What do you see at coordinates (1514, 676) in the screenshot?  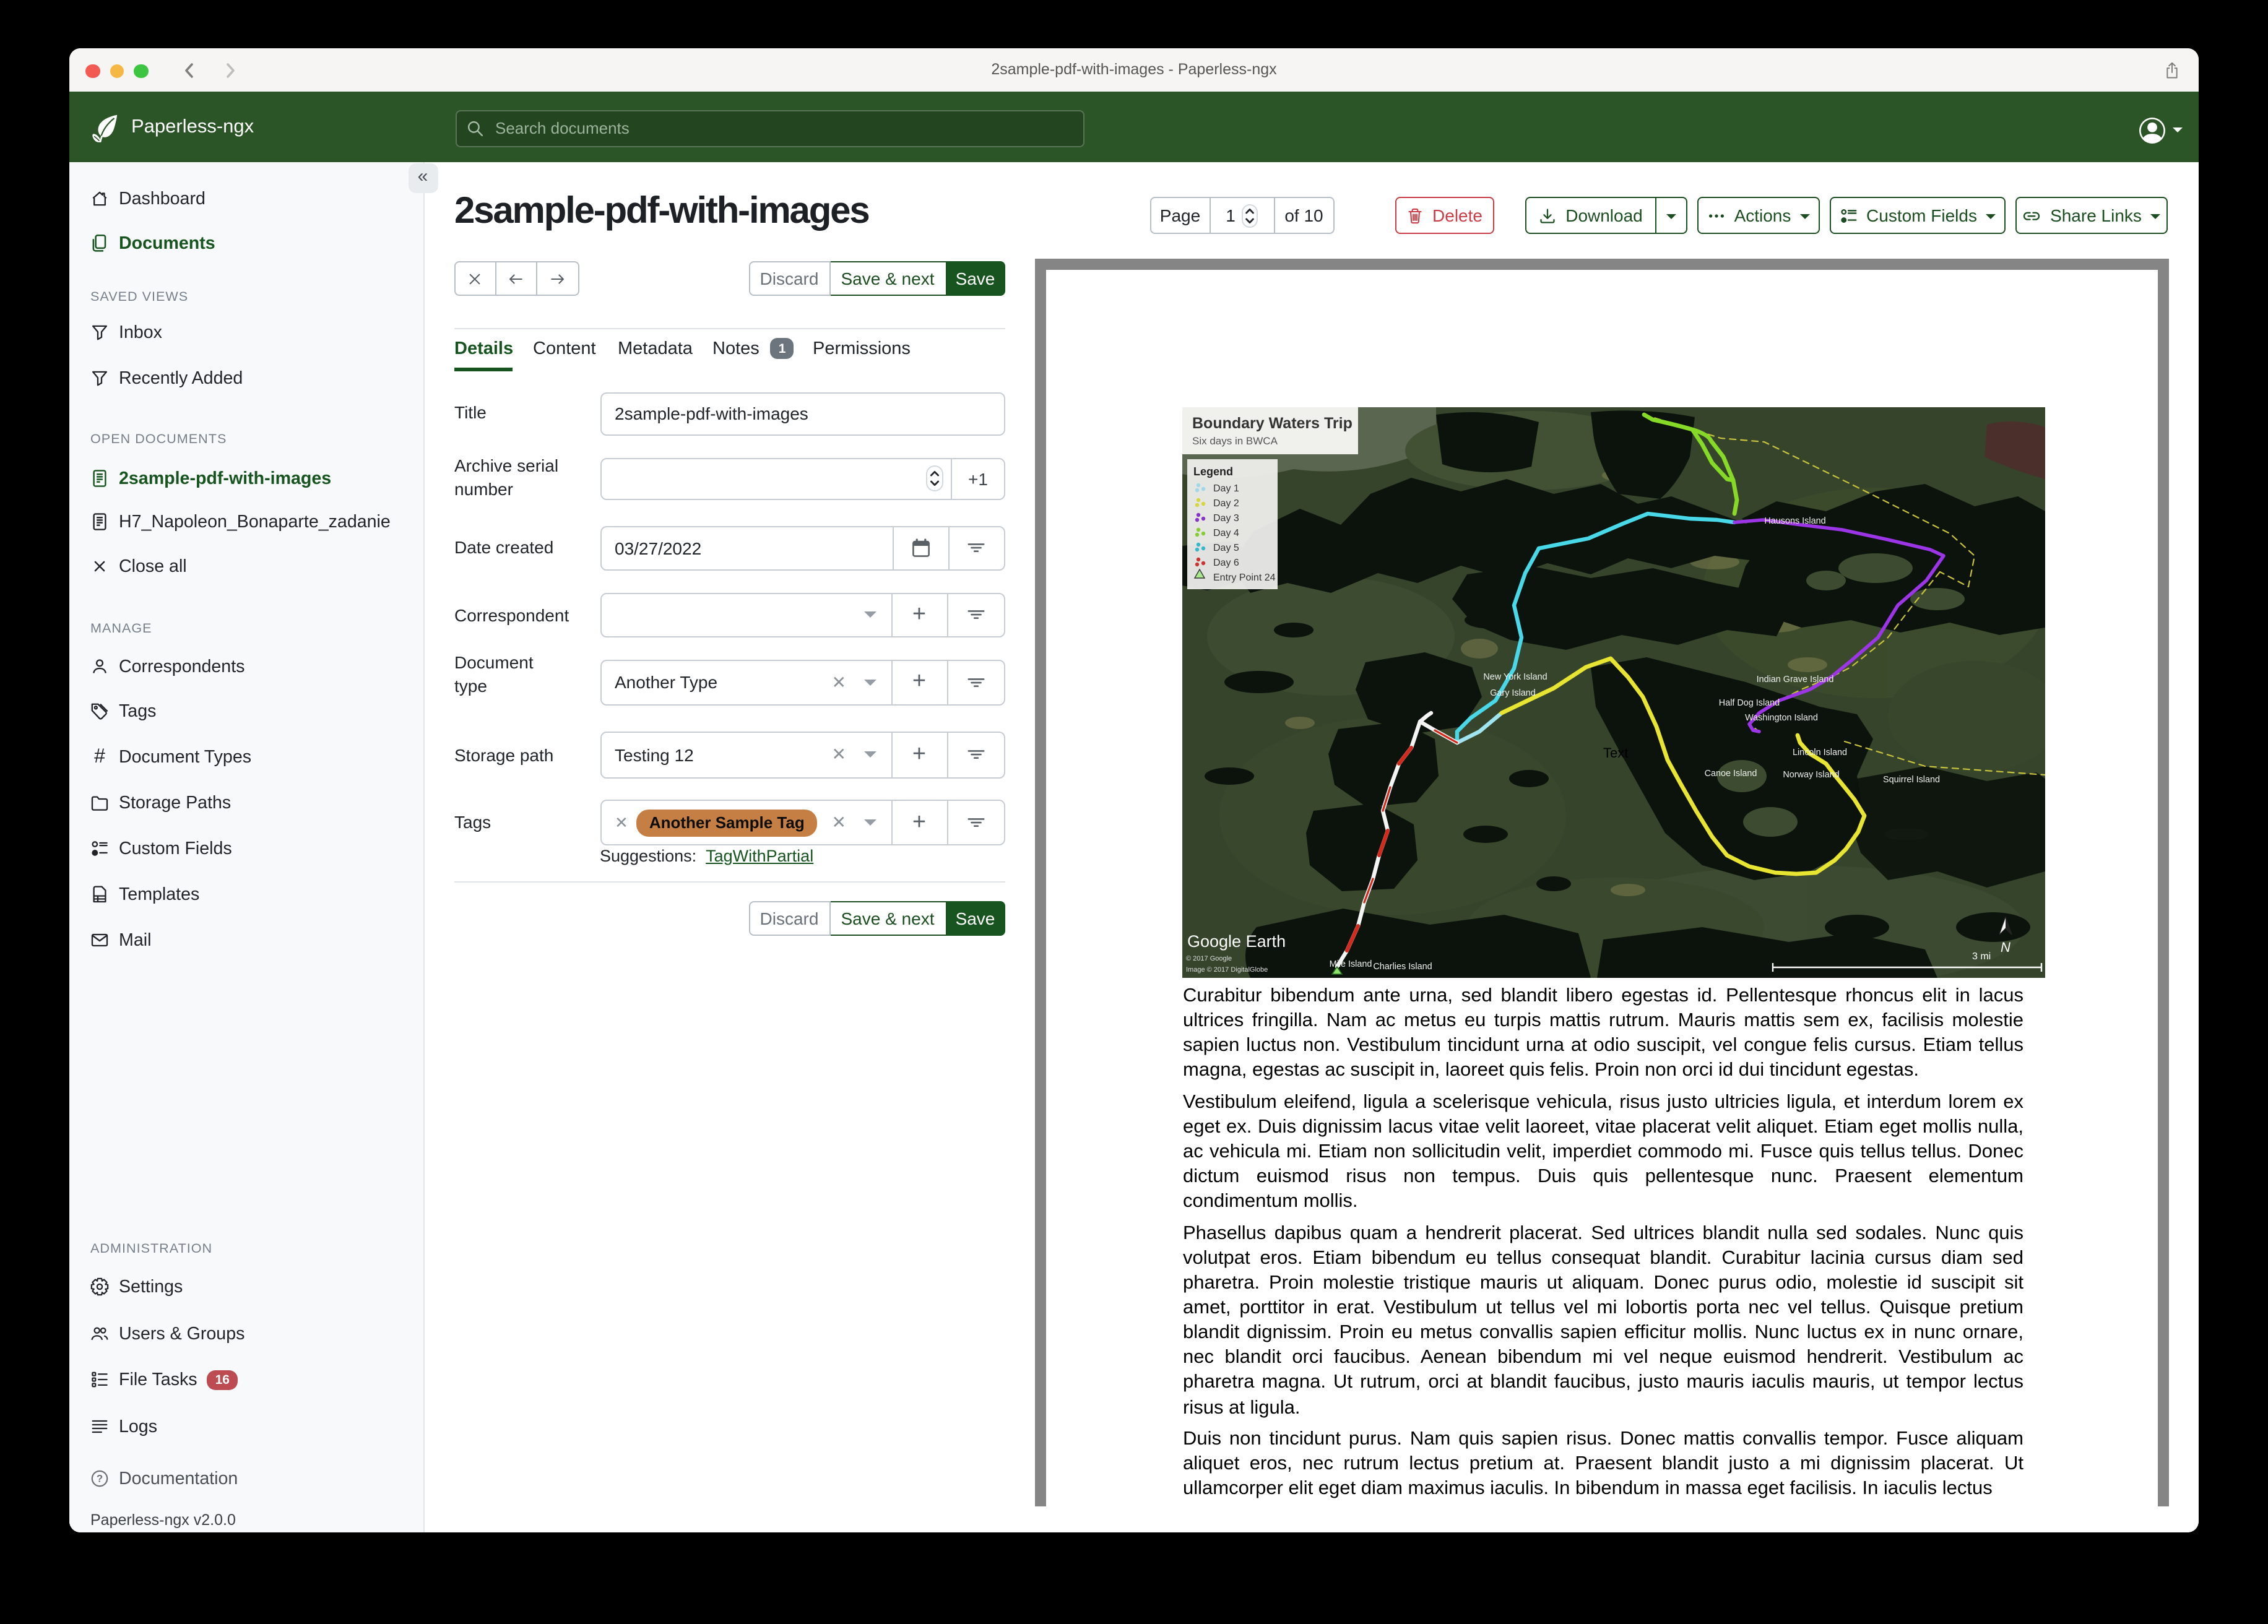 I see `svg-text: New York Island` at bounding box center [1514, 676].